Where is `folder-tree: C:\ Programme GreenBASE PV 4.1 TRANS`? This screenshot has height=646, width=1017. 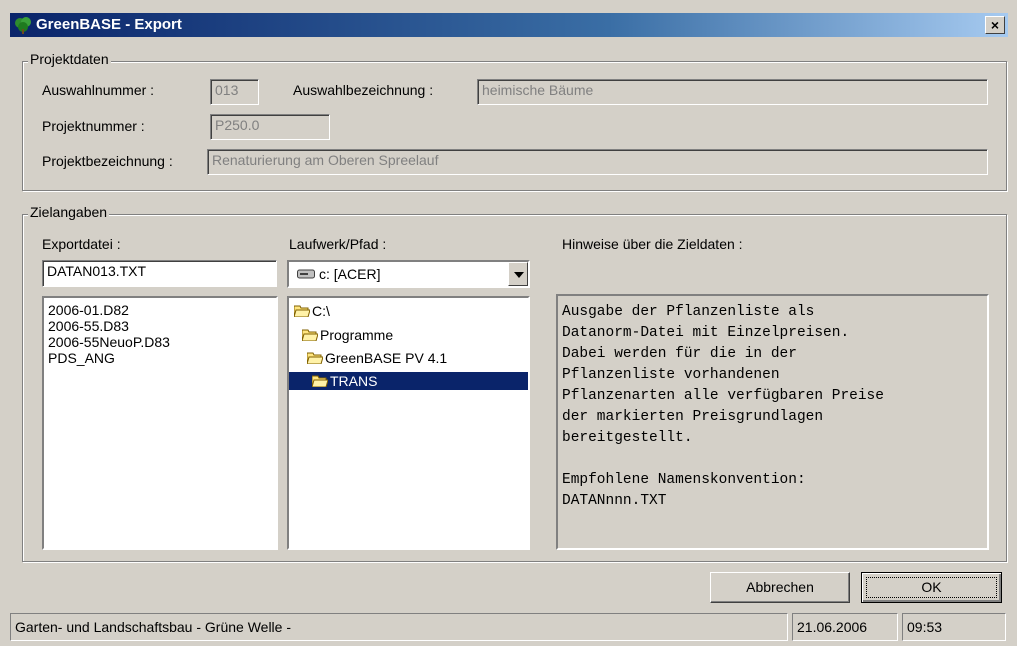
folder-tree: C:\ Programme GreenBASE PV 4.1 TRANS is located at coordinates (408, 423).